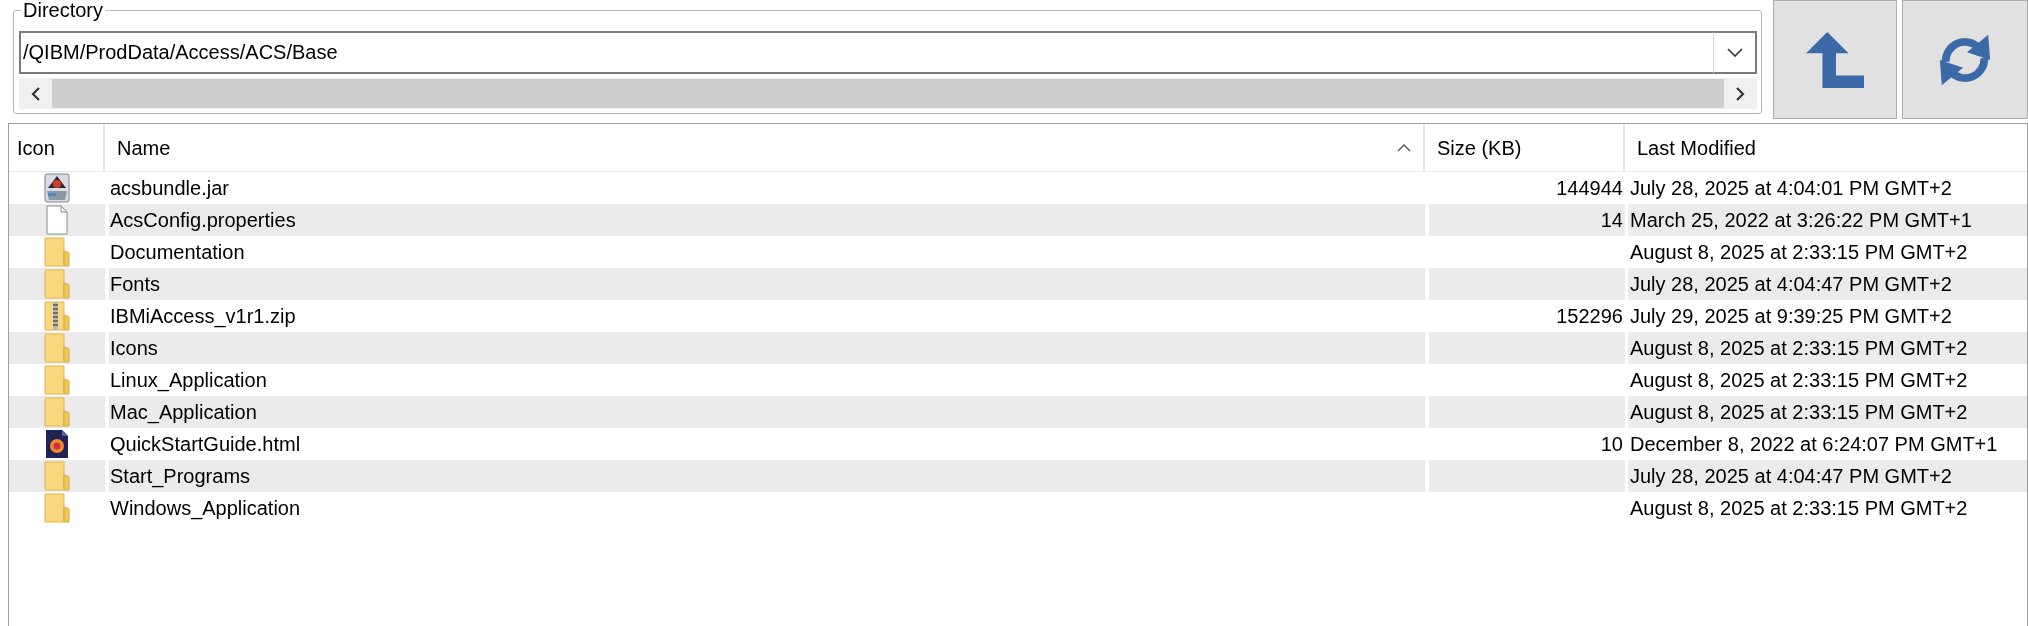 This screenshot has height=626, width=2028. What do you see at coordinates (63, 10) in the screenshot?
I see `group-label: Directory` at bounding box center [63, 10].